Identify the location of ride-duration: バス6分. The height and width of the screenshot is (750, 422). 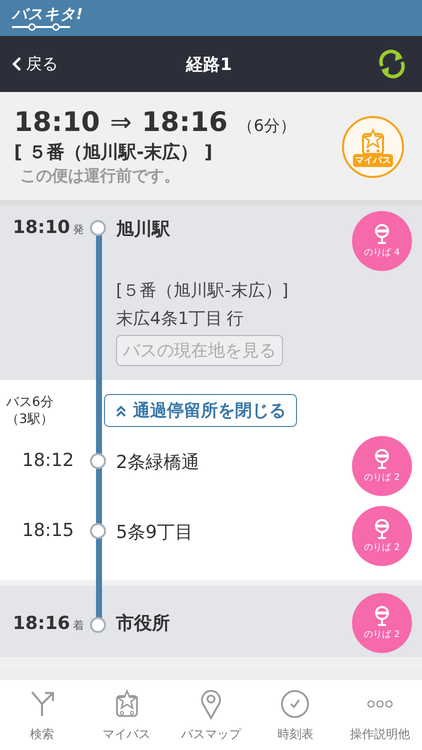
(30, 402).